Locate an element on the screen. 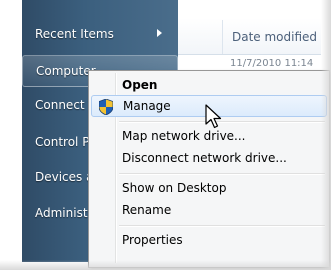 The height and width of the screenshot is (270, 331). start-item-label: Recent Items is located at coordinates (74, 34).